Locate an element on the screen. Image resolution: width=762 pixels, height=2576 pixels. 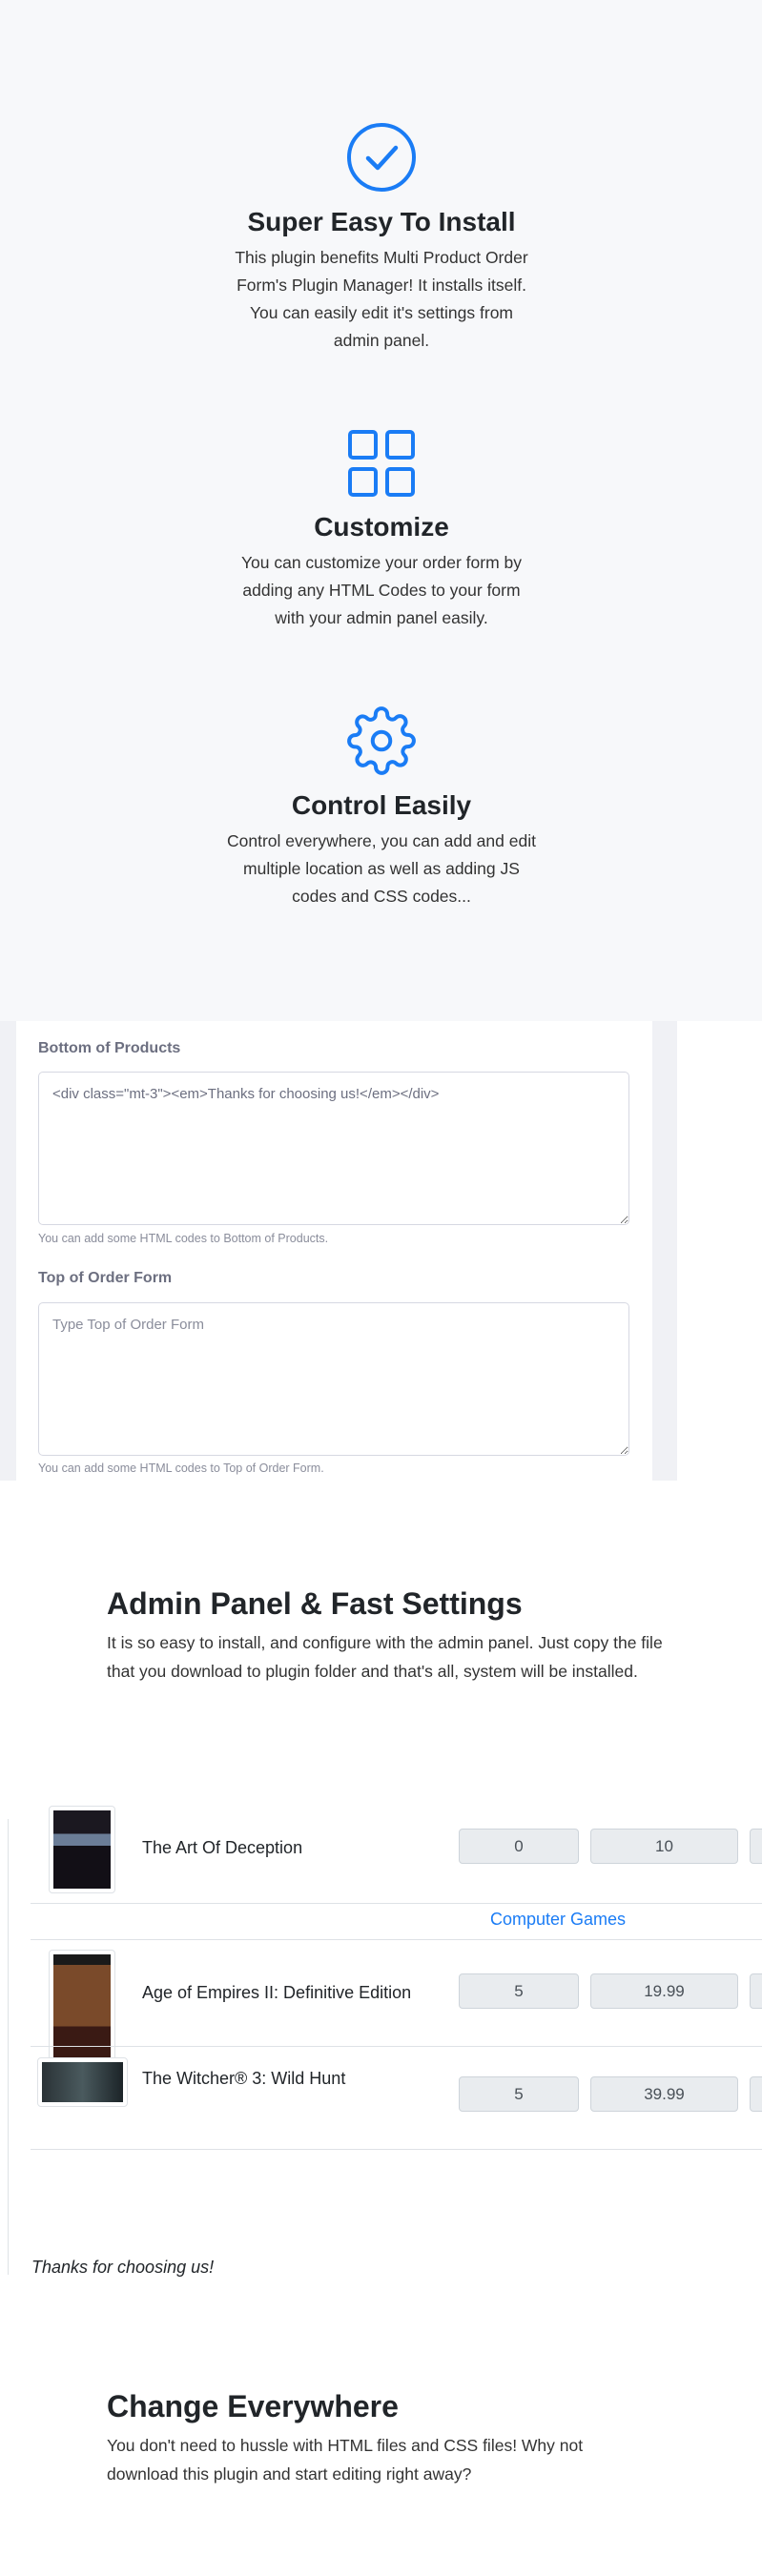
change-title: Change Everywhere is located at coordinates (253, 2406).